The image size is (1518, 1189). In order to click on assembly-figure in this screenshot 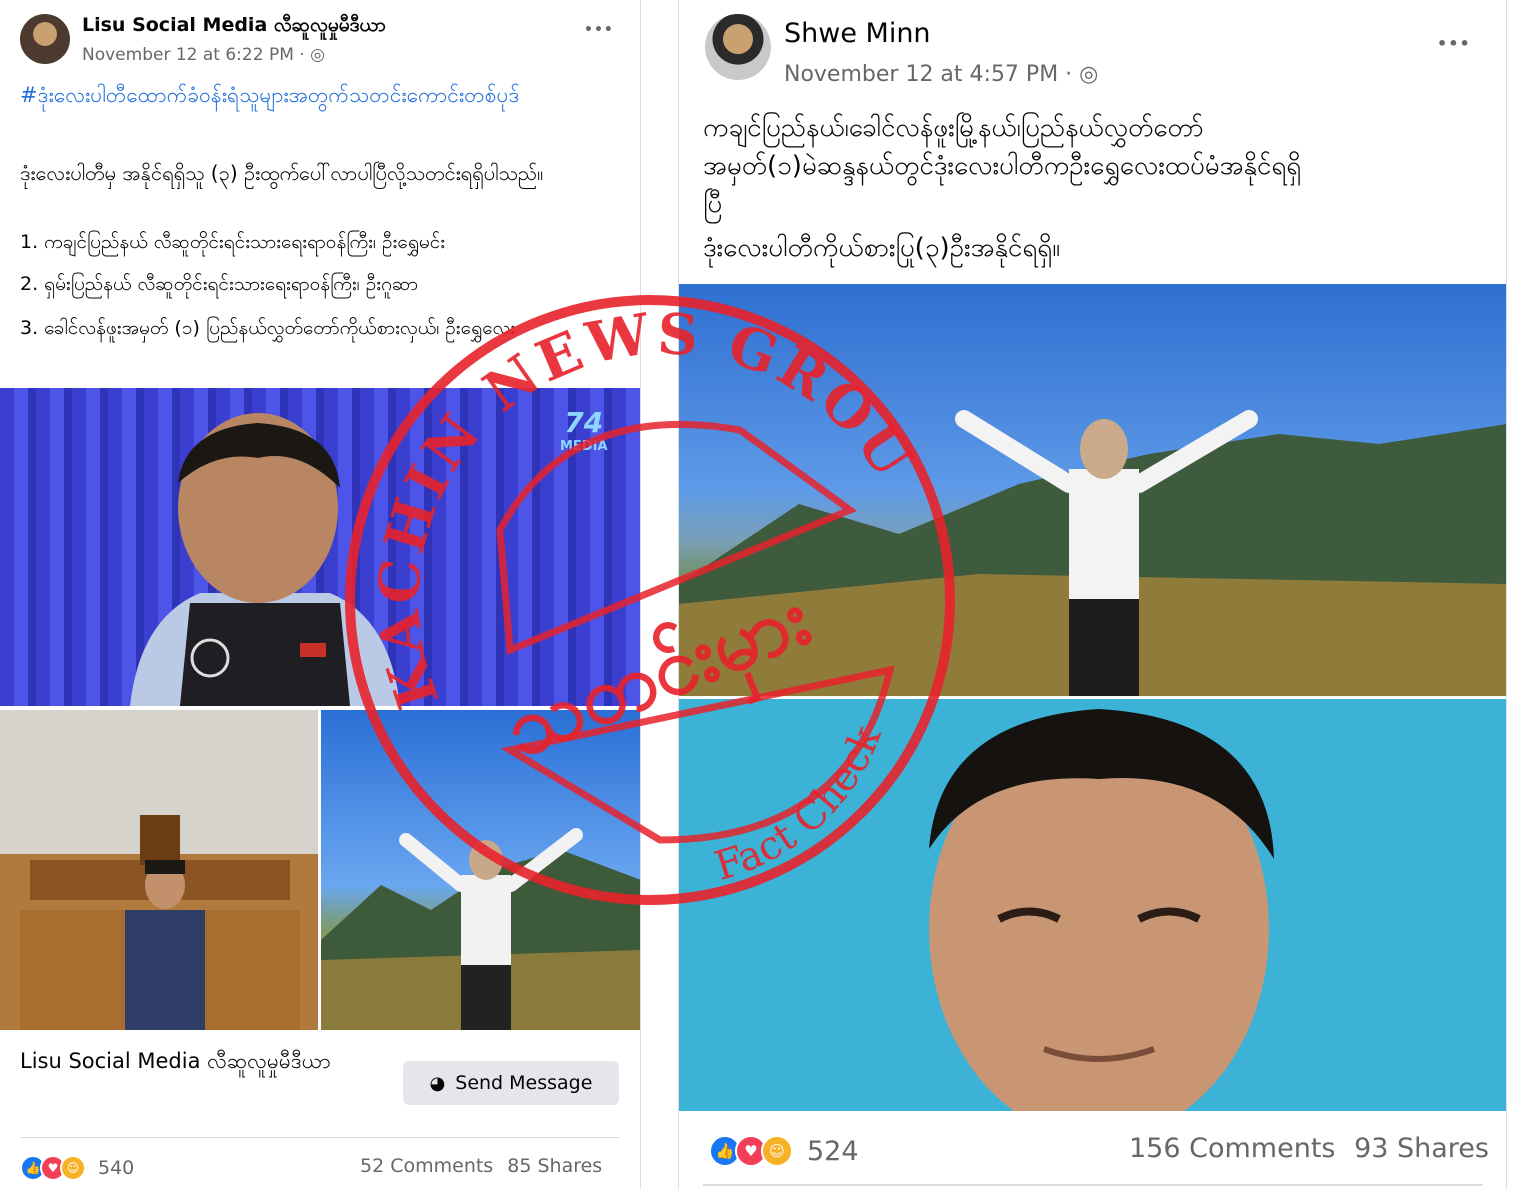, I will do `click(160, 922)`.